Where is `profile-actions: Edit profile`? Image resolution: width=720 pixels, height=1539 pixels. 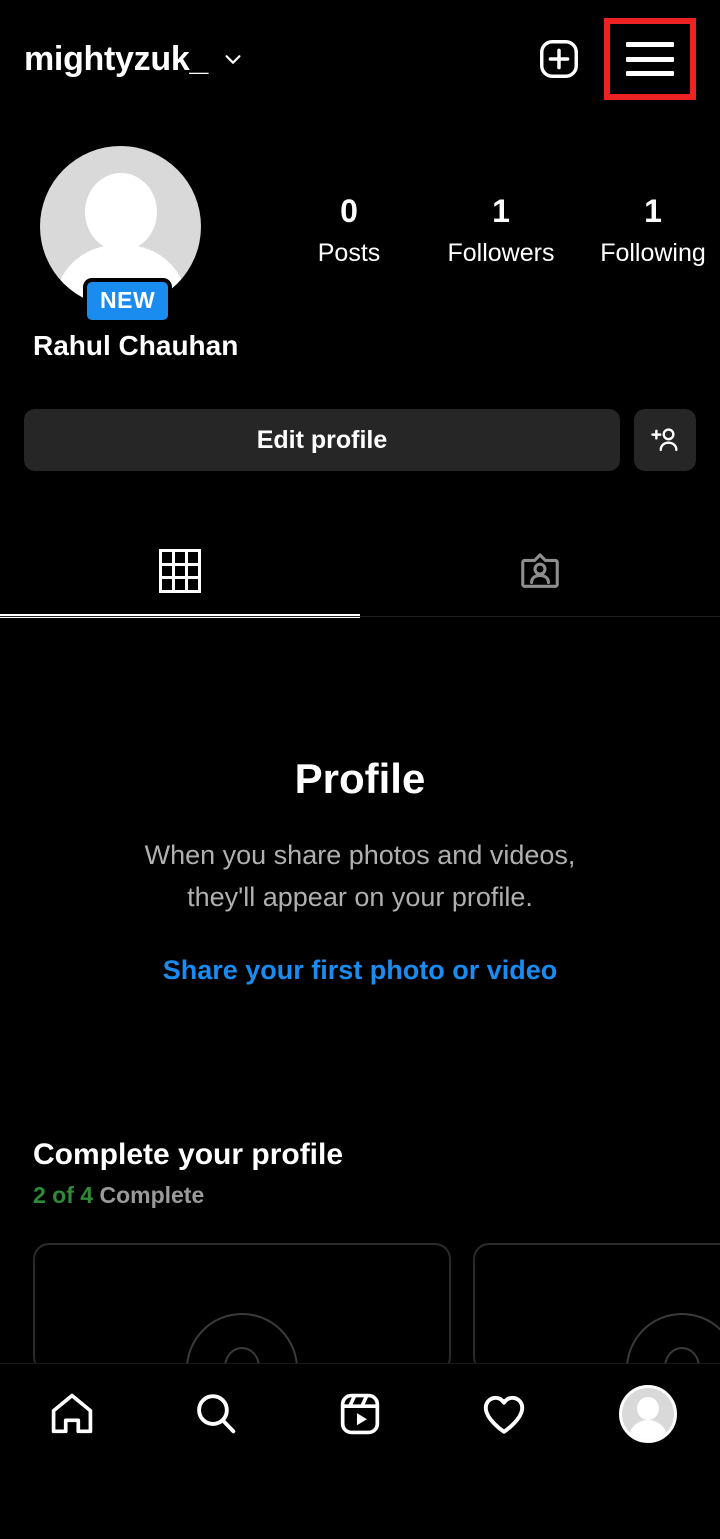 profile-actions: Edit profile is located at coordinates (360, 440).